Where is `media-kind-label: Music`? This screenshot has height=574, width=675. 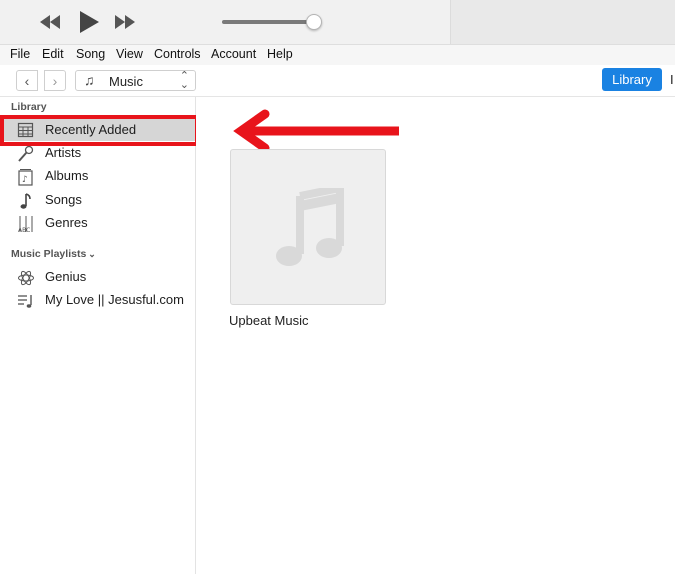 media-kind-label: Music is located at coordinates (126, 81).